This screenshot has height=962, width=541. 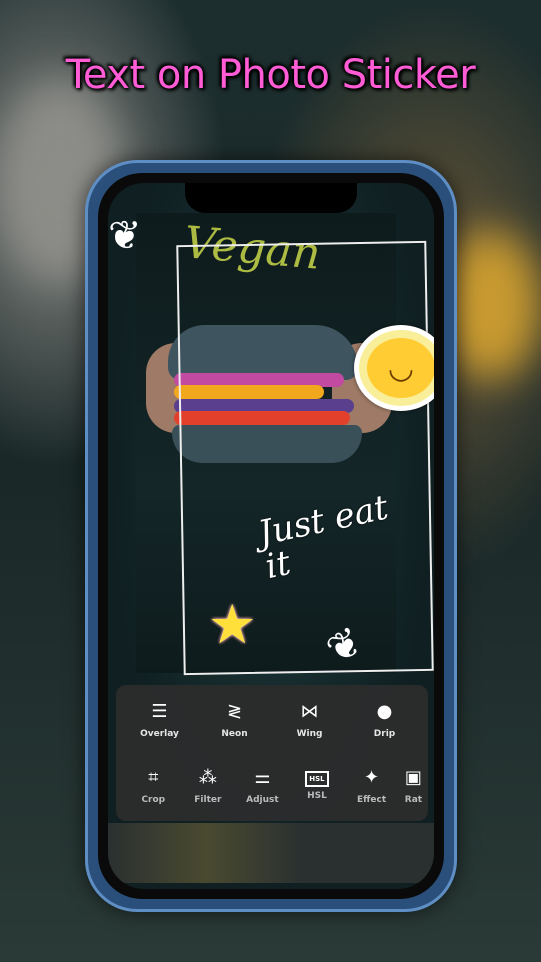 I want to click on ratio-icon: ▣, so click(x=413, y=777).